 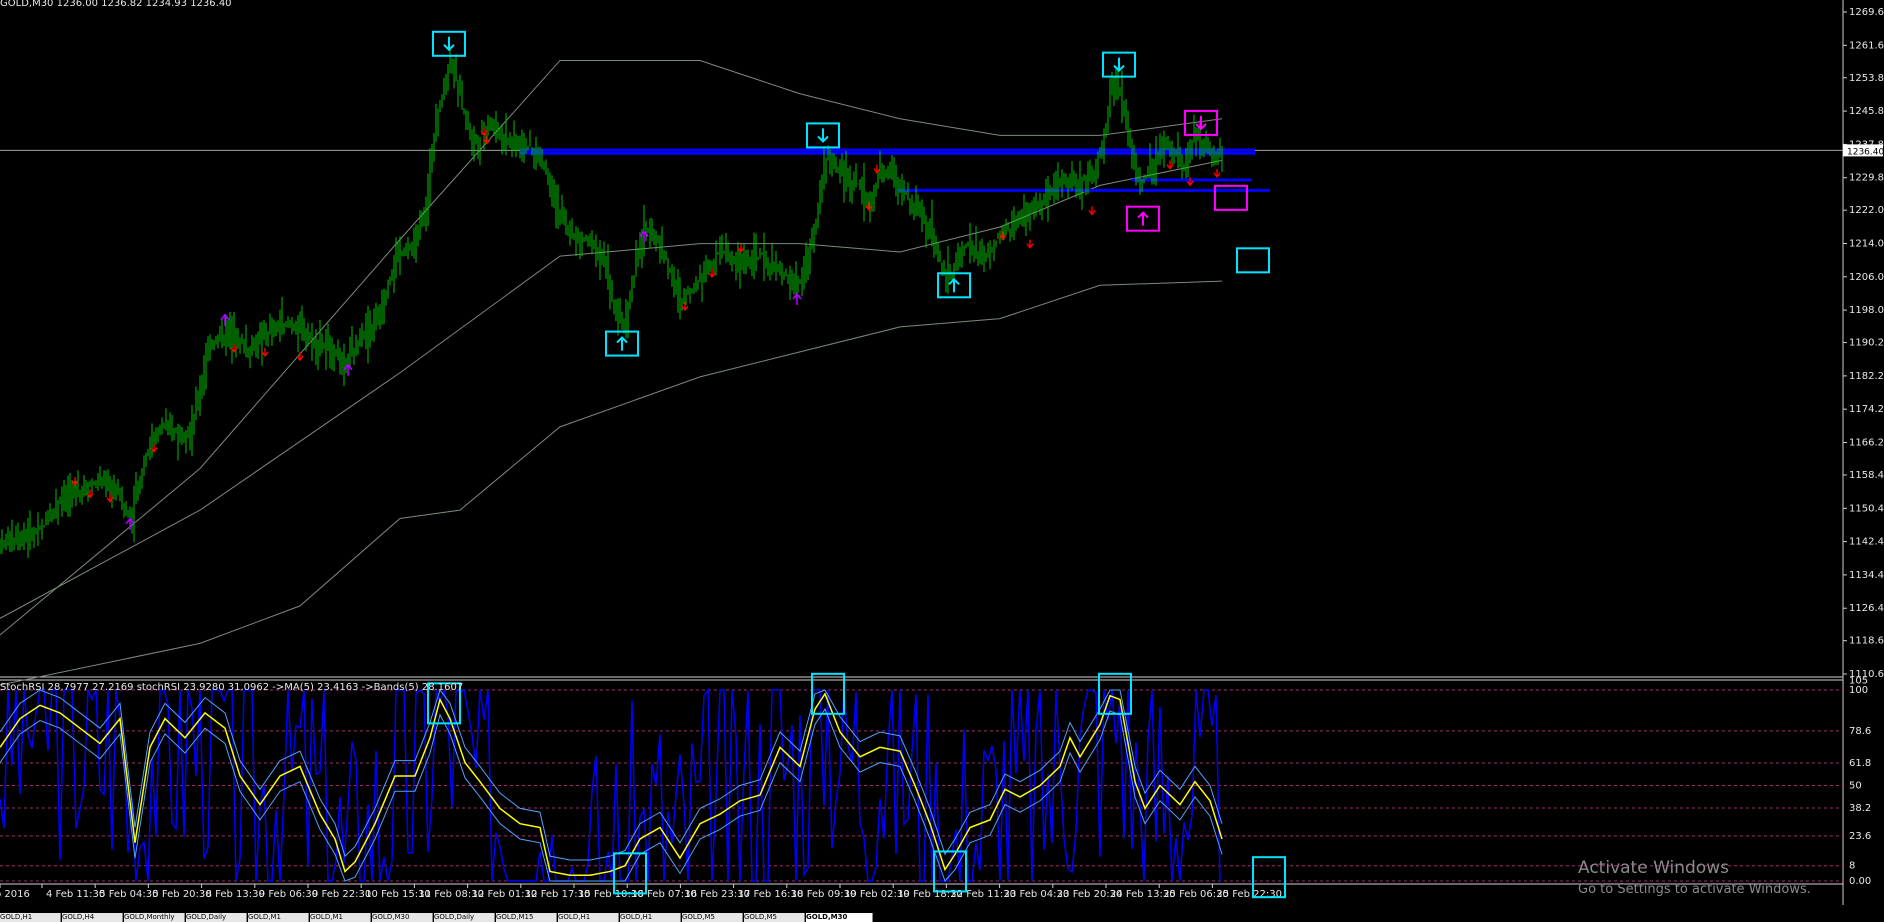 I want to click on stoch-tick-label: 8, so click(x=1852, y=866).